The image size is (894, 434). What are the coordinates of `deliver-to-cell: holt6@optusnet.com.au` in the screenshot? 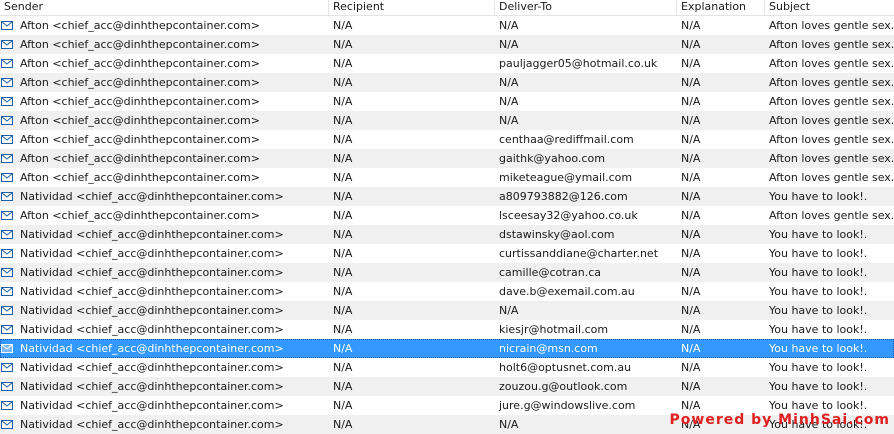 It's located at (565, 367).